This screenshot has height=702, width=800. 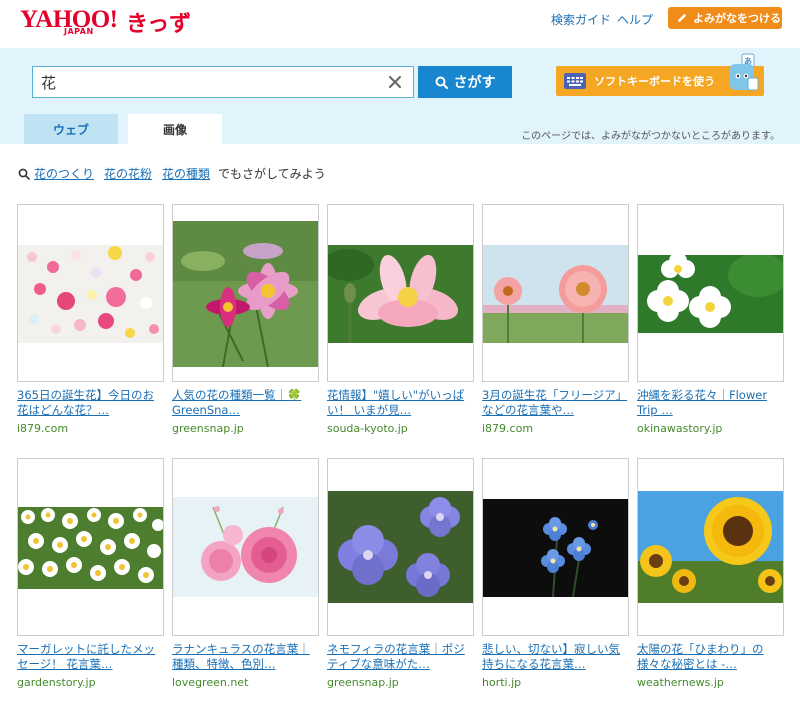 What do you see at coordinates (680, 428) in the screenshot?
I see `result-site: okinawastory.jp` at bounding box center [680, 428].